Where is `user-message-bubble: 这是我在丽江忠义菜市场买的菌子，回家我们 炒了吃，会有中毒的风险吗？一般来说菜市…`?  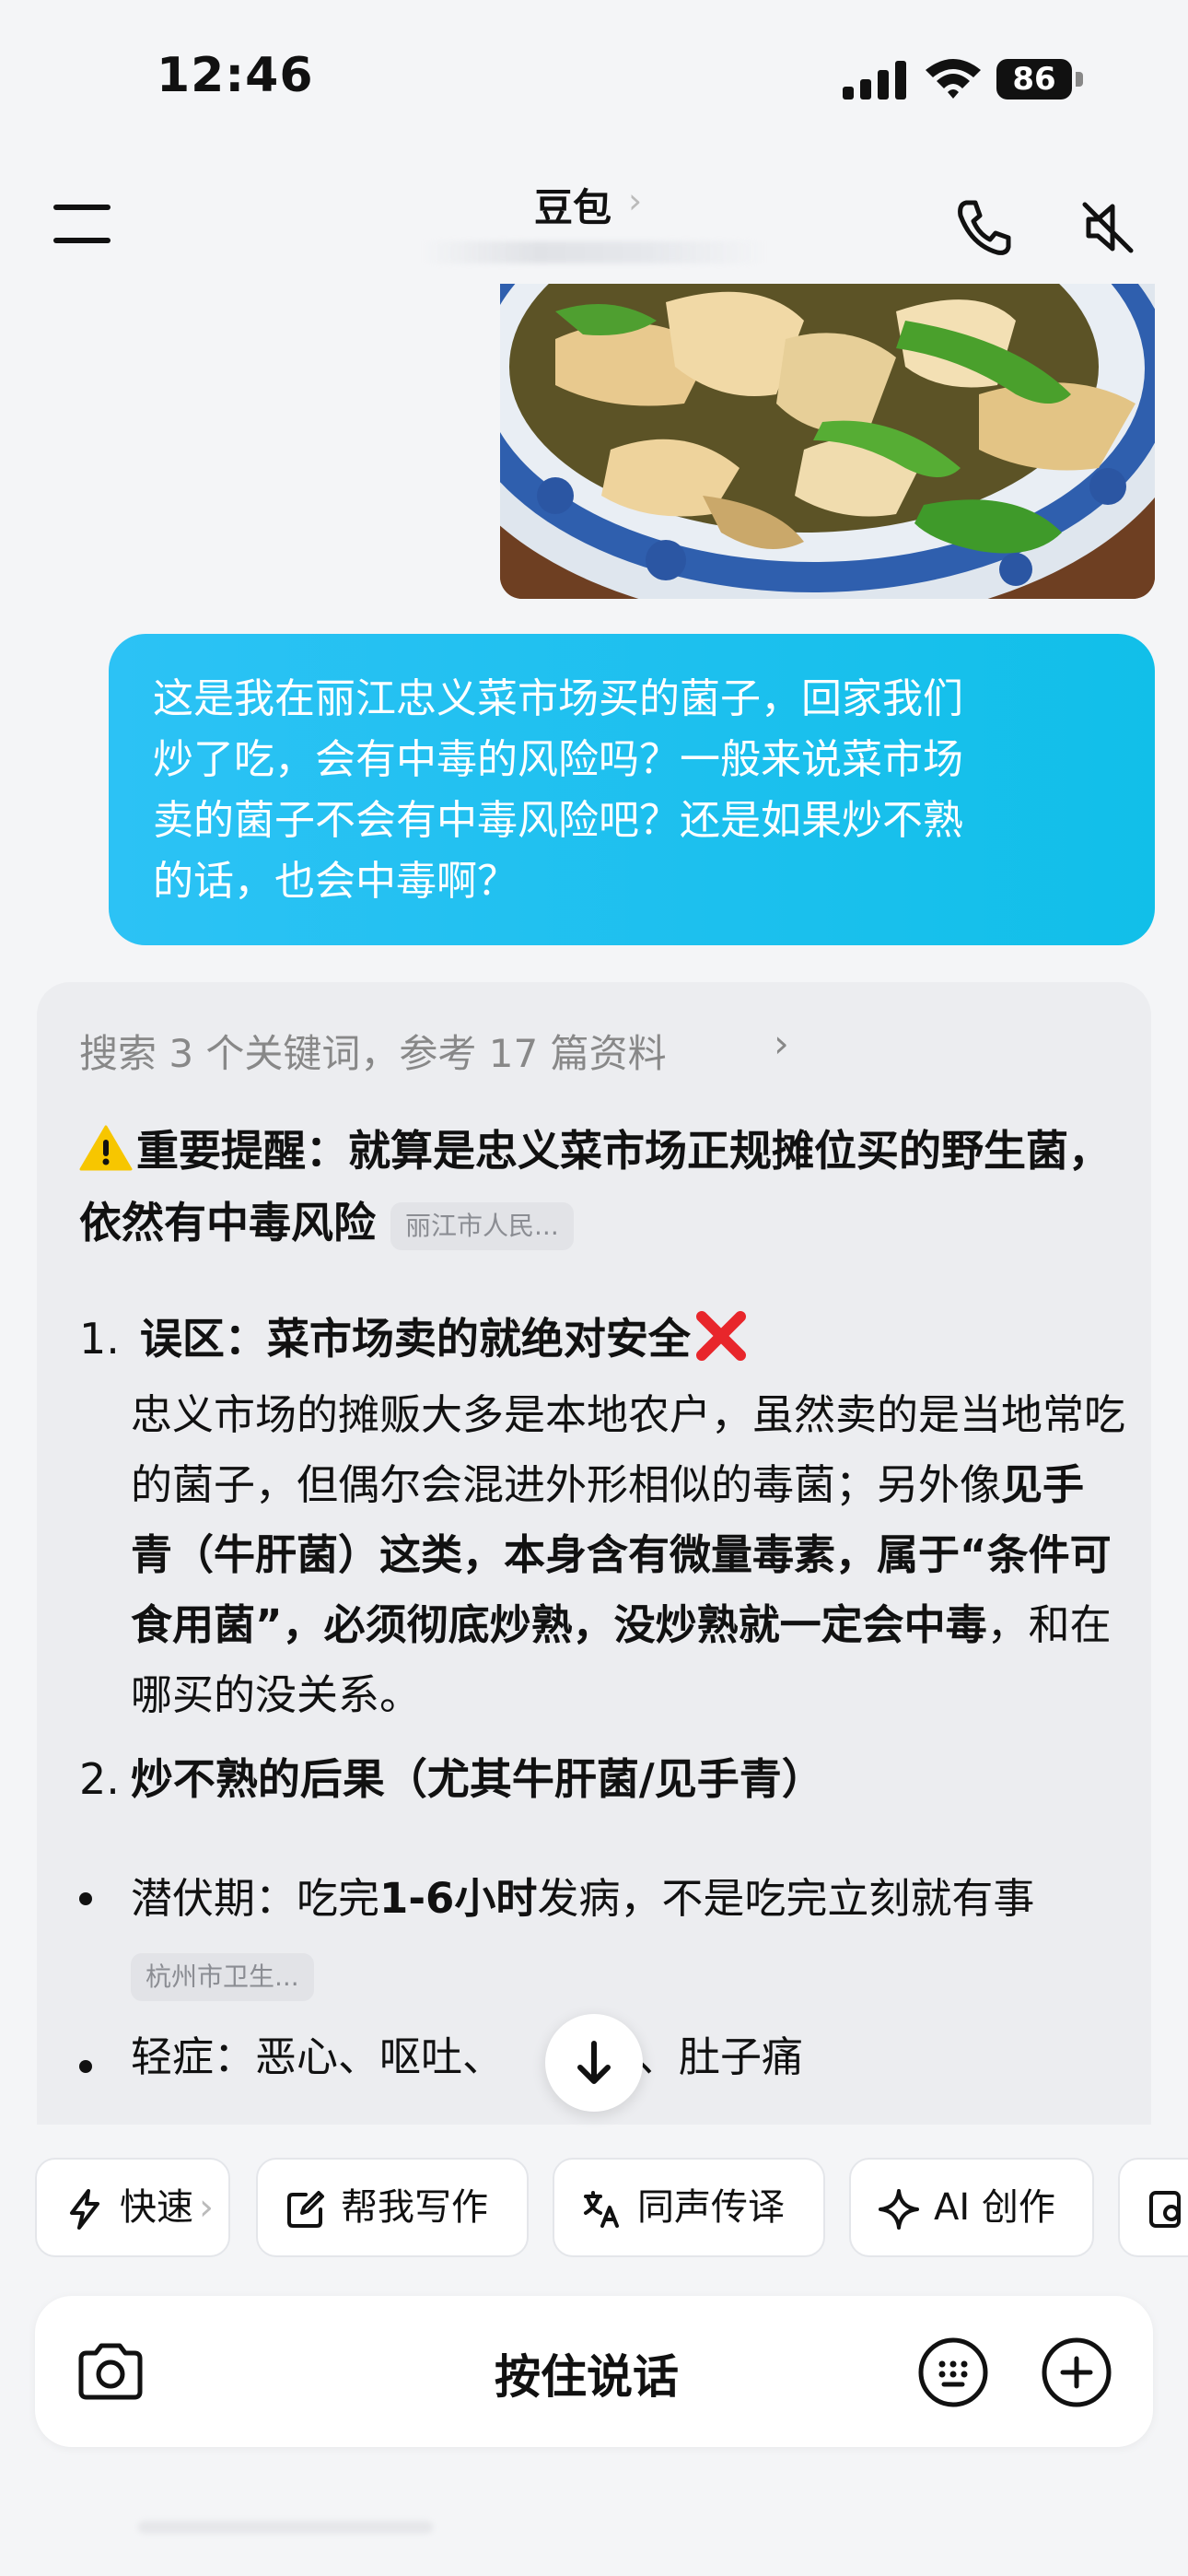 user-message-bubble: 这是我在丽江忠义菜市场买的菌子，回家我们 炒了吃，会有中毒的风险吗？一般来说菜市… is located at coordinates (632, 789).